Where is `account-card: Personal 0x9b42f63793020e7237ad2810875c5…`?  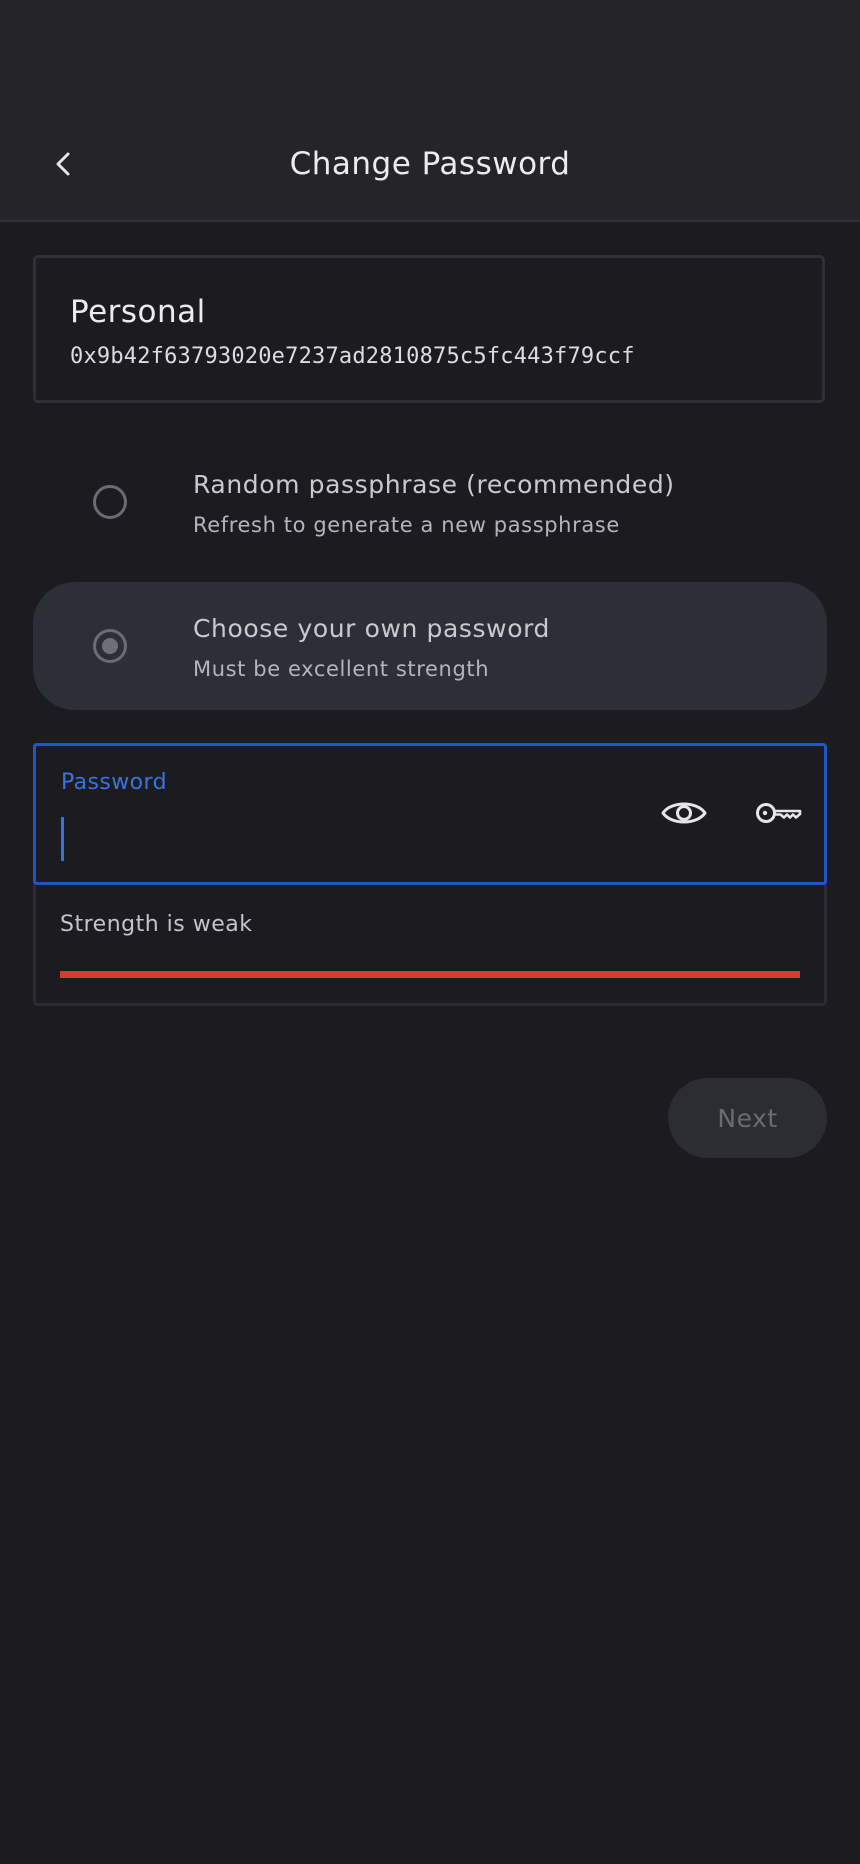
account-card: Personal 0x9b42f63793020e7237ad2810875c5… is located at coordinates (429, 329).